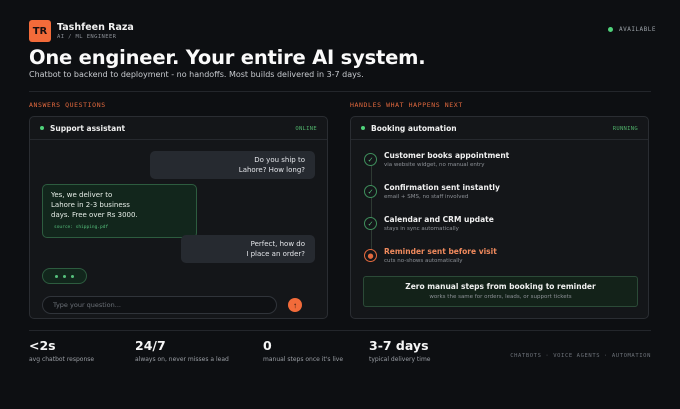  What do you see at coordinates (363, 128) in the screenshot?
I see `running-dot-icon` at bounding box center [363, 128].